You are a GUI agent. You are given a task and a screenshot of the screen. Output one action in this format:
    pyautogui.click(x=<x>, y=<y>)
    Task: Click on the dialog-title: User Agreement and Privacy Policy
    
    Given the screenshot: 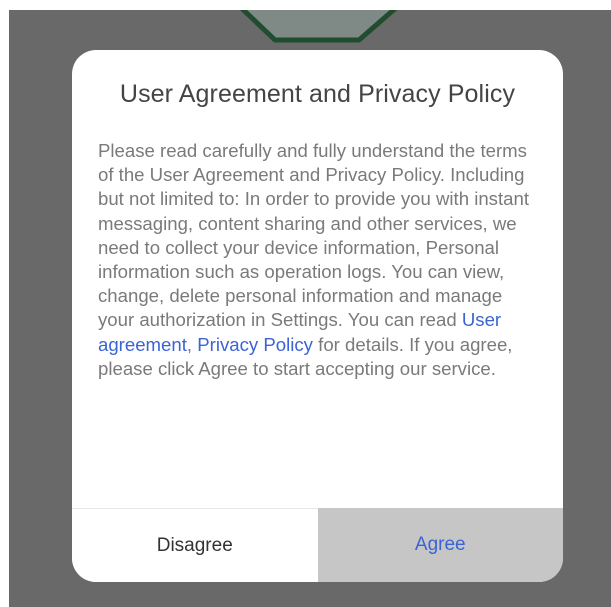 What is the action you would take?
    pyautogui.click(x=317, y=94)
    